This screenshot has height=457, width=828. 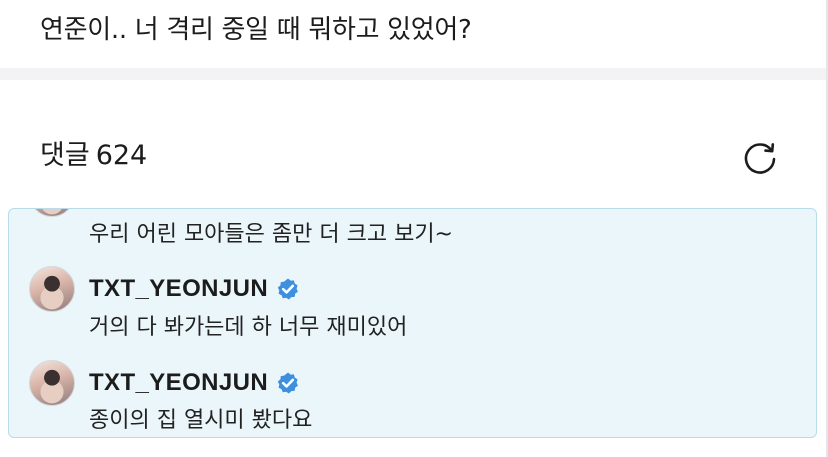 What do you see at coordinates (93, 156) in the screenshot?
I see `comments-header: 댓글 624` at bounding box center [93, 156].